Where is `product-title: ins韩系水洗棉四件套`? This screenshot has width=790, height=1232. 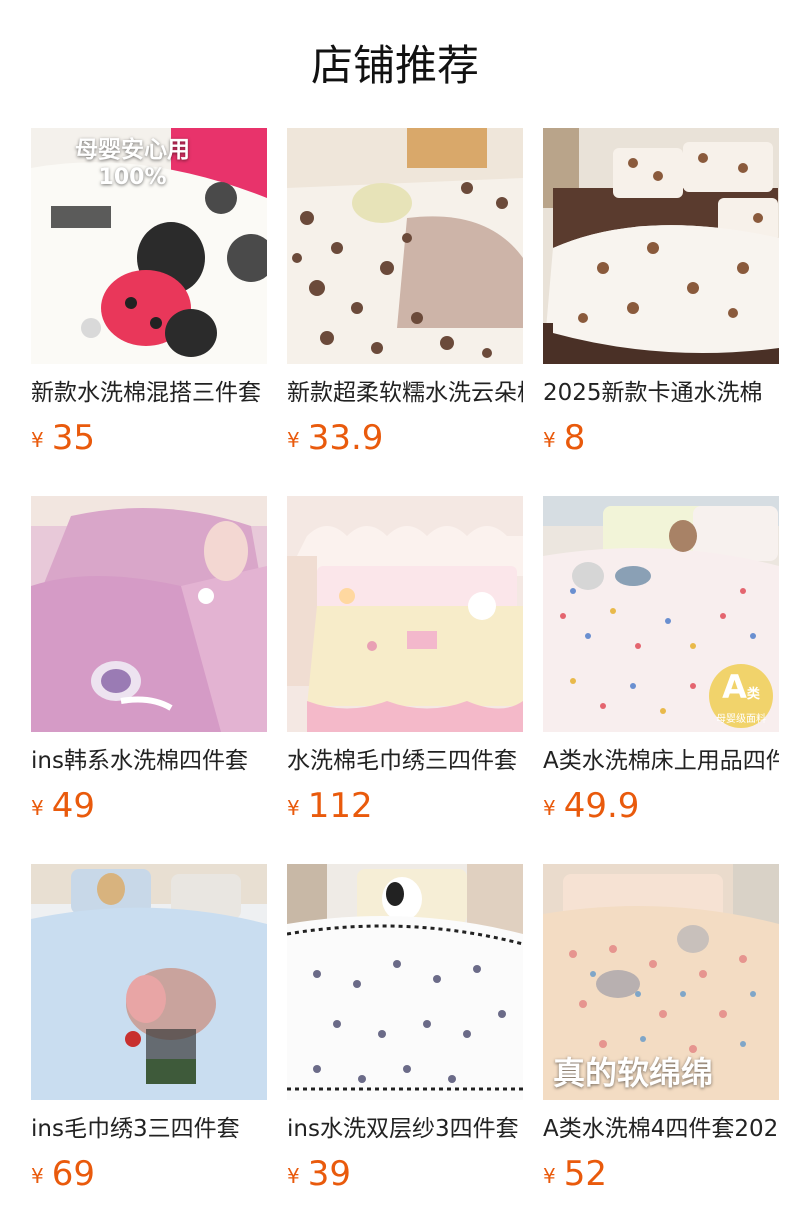
product-title: ins韩系水洗棉四件套 is located at coordinates (149, 761).